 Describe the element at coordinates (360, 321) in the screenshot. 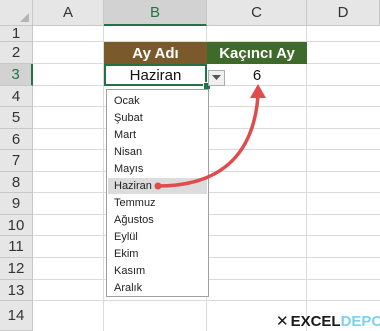

I see `logo-text-depo: DEPO` at that location.